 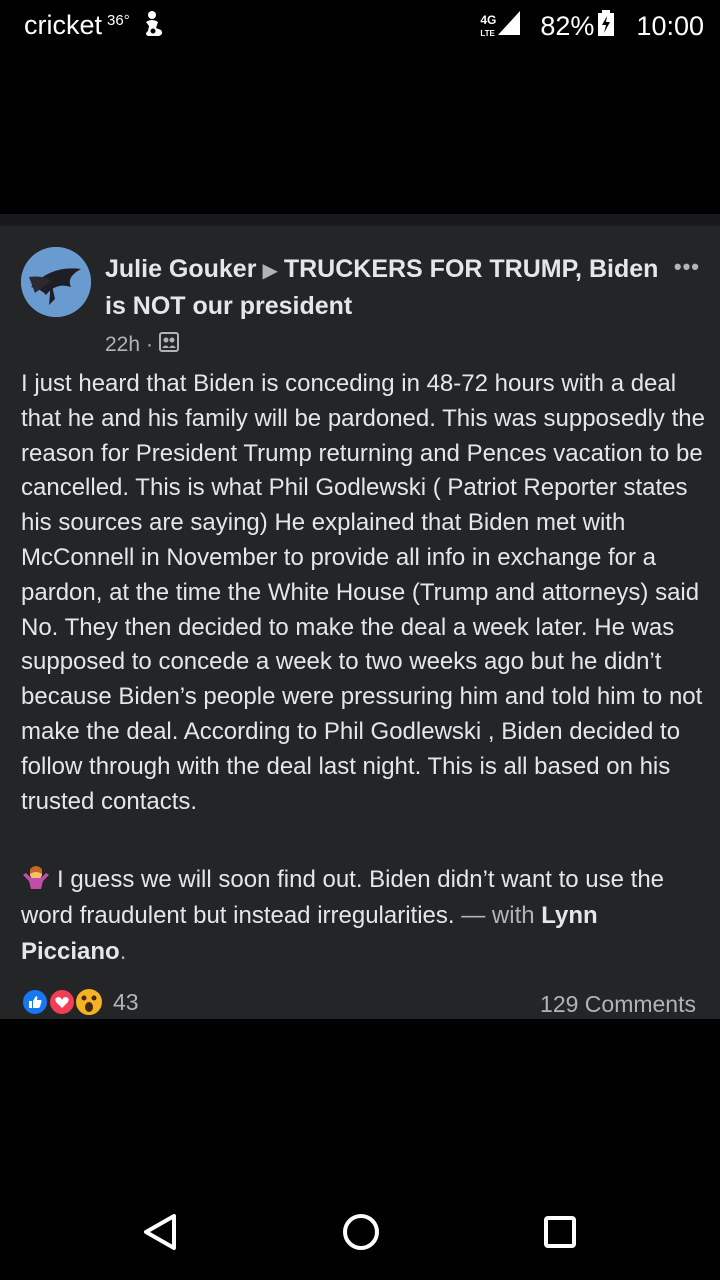 What do you see at coordinates (385, 345) in the screenshot?
I see `post-meta: 22h ·` at bounding box center [385, 345].